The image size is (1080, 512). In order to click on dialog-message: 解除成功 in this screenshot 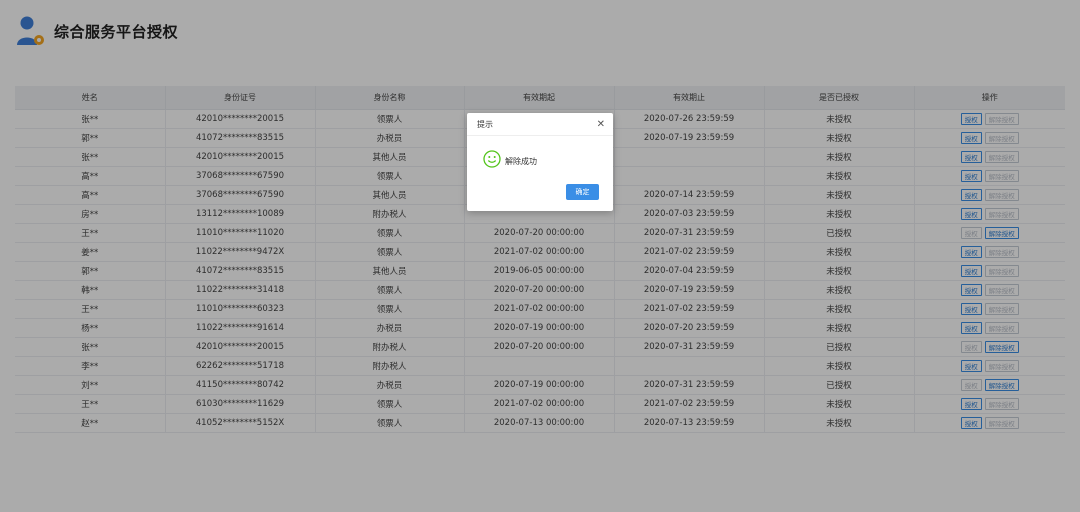, I will do `click(521, 161)`.